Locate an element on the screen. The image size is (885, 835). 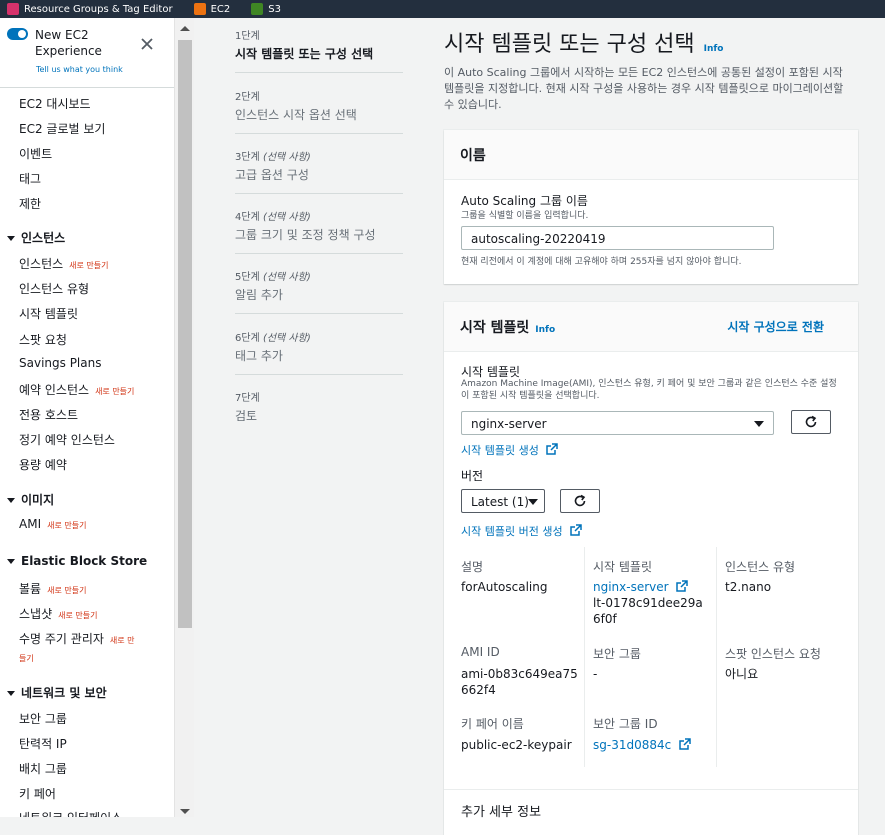
launch-template-selected-value: nginx-server is located at coordinates (509, 424).